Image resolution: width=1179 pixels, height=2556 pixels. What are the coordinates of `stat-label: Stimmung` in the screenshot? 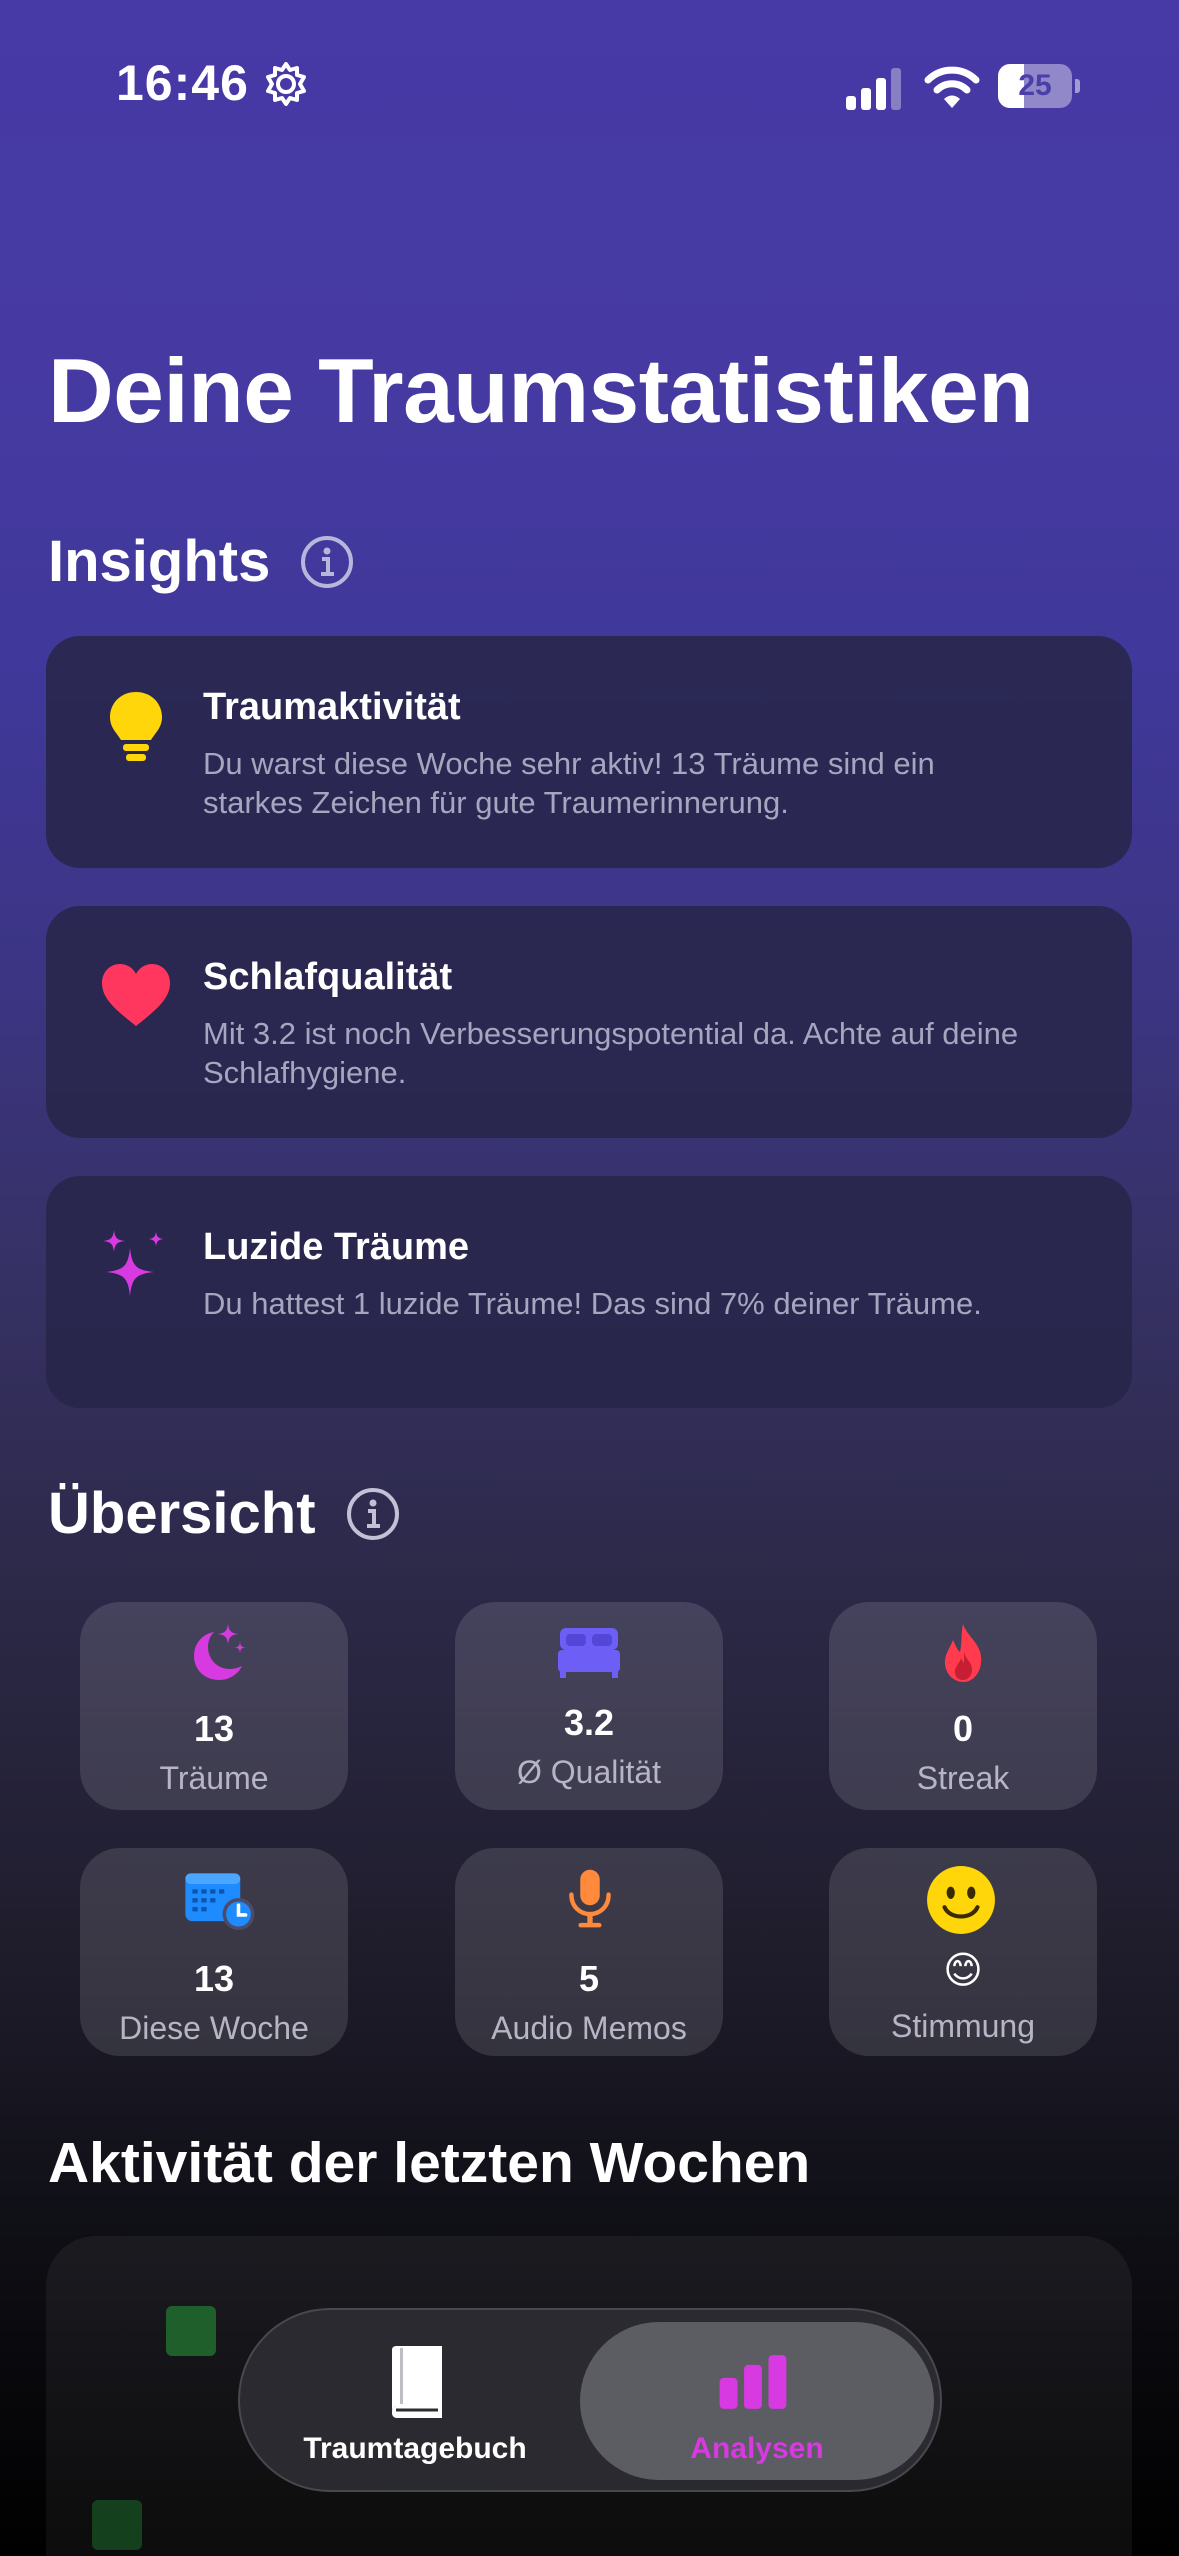 It's located at (963, 2026).